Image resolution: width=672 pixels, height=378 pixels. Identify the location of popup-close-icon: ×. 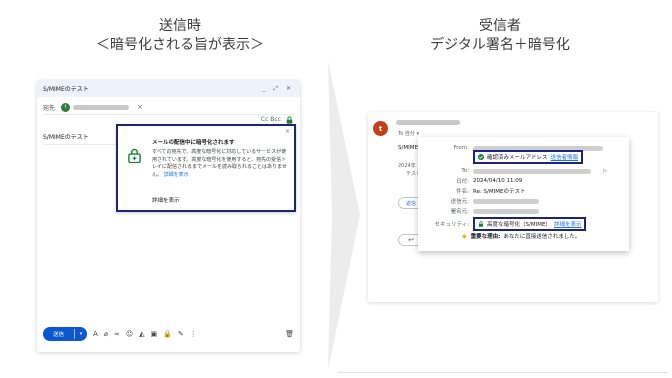
(287, 131).